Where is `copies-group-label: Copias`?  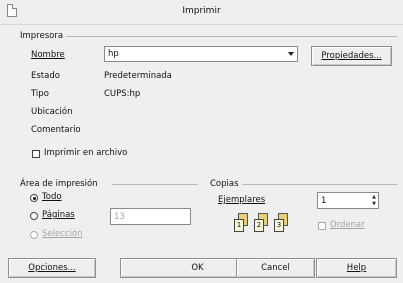 copies-group-label: Copias is located at coordinates (226, 184).